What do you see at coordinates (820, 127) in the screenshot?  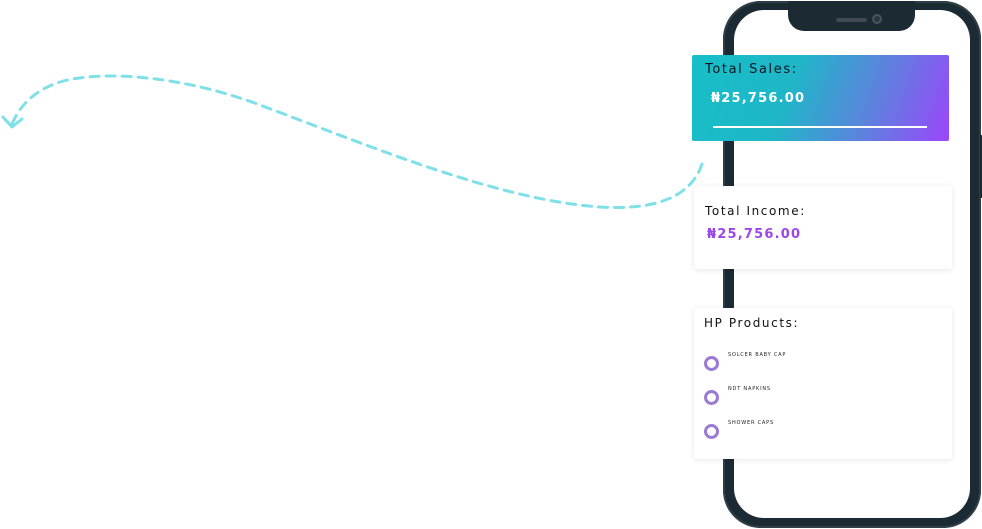 I see `total-sales-divider` at bounding box center [820, 127].